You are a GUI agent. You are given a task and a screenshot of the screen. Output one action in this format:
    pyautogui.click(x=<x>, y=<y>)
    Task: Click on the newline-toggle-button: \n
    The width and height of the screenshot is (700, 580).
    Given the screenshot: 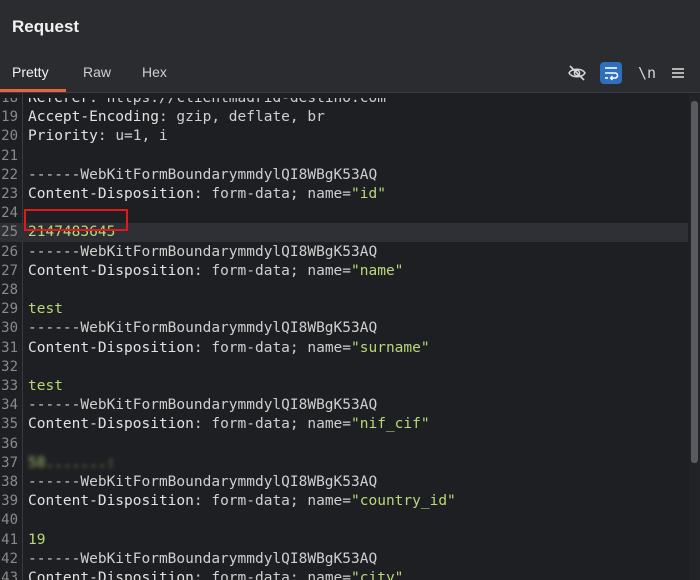 What is the action you would take?
    pyautogui.click(x=647, y=73)
    